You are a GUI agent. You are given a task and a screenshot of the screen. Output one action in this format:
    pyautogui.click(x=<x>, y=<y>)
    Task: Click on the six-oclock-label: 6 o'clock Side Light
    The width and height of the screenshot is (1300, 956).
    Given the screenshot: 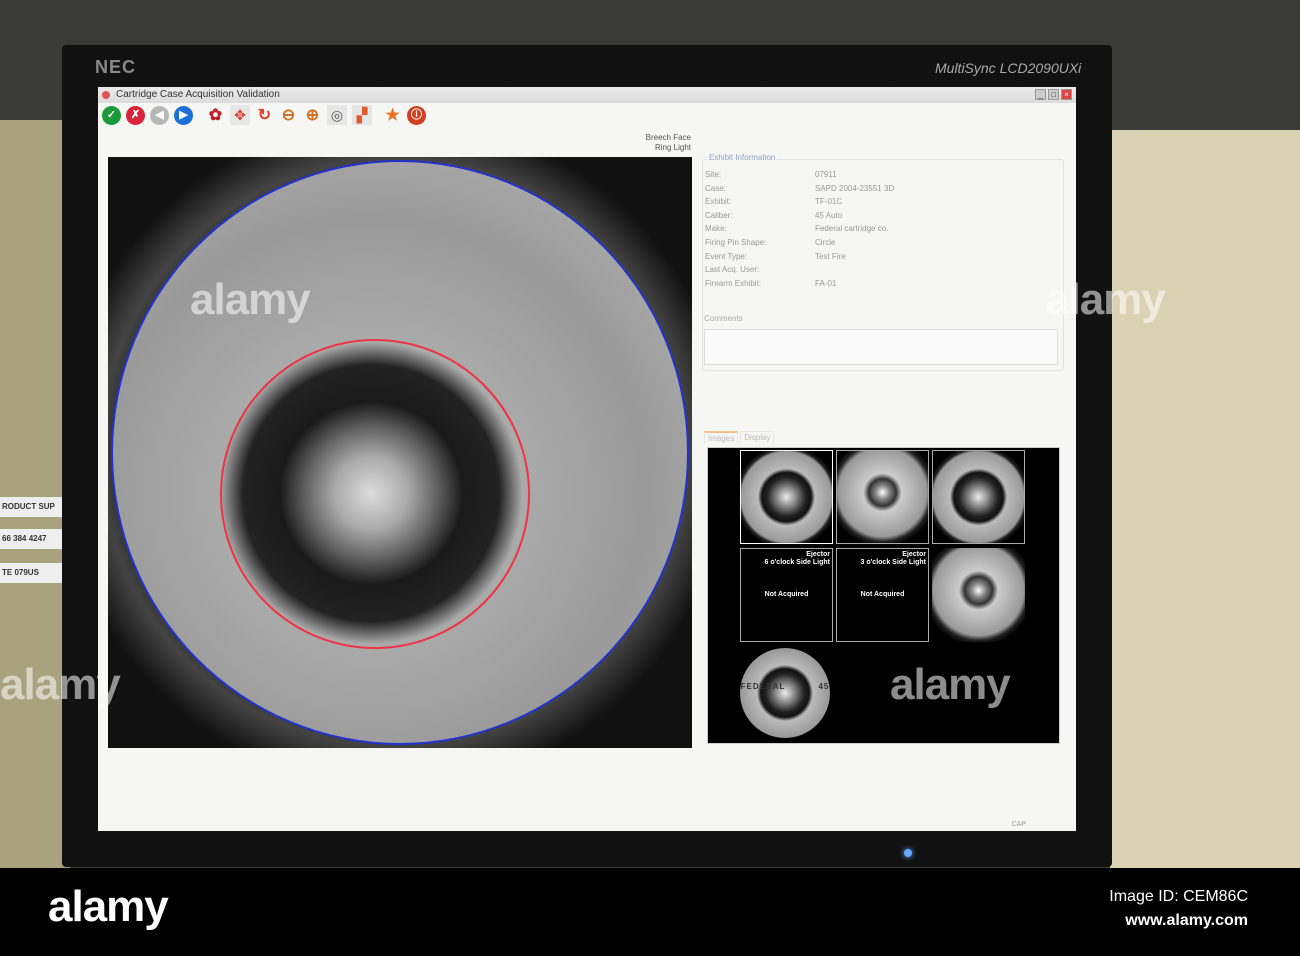 What is the action you would take?
    pyautogui.click(x=797, y=562)
    